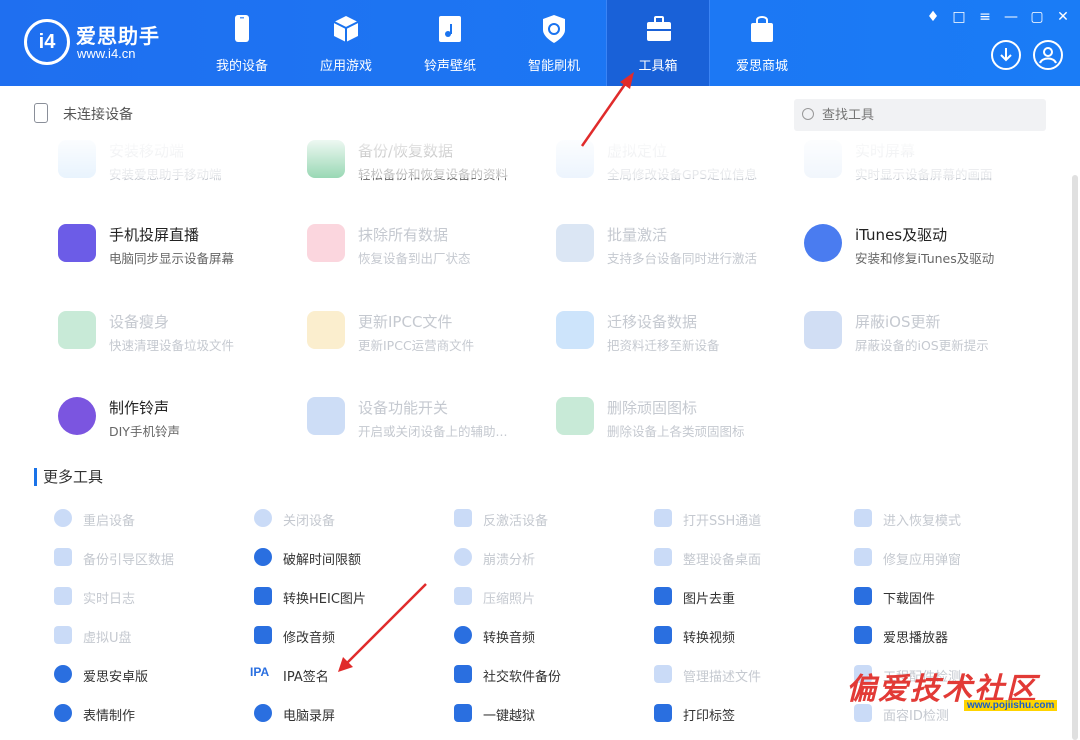 The height and width of the screenshot is (740, 1080). What do you see at coordinates (382, 627) in the screenshot?
I see `arrow-to-ipa-sign` at bounding box center [382, 627].